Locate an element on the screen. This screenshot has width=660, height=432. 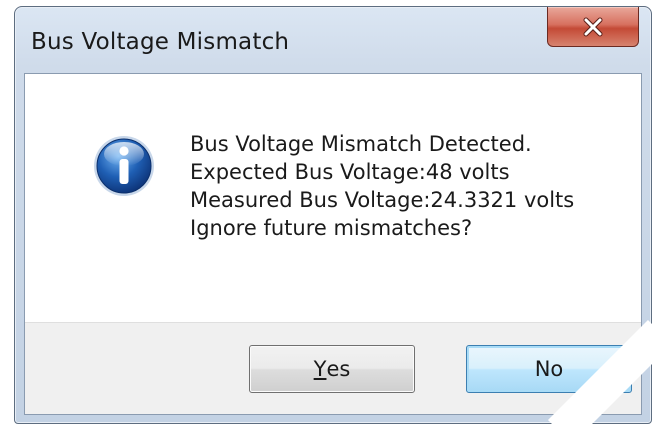
no-label: No is located at coordinates (549, 369).